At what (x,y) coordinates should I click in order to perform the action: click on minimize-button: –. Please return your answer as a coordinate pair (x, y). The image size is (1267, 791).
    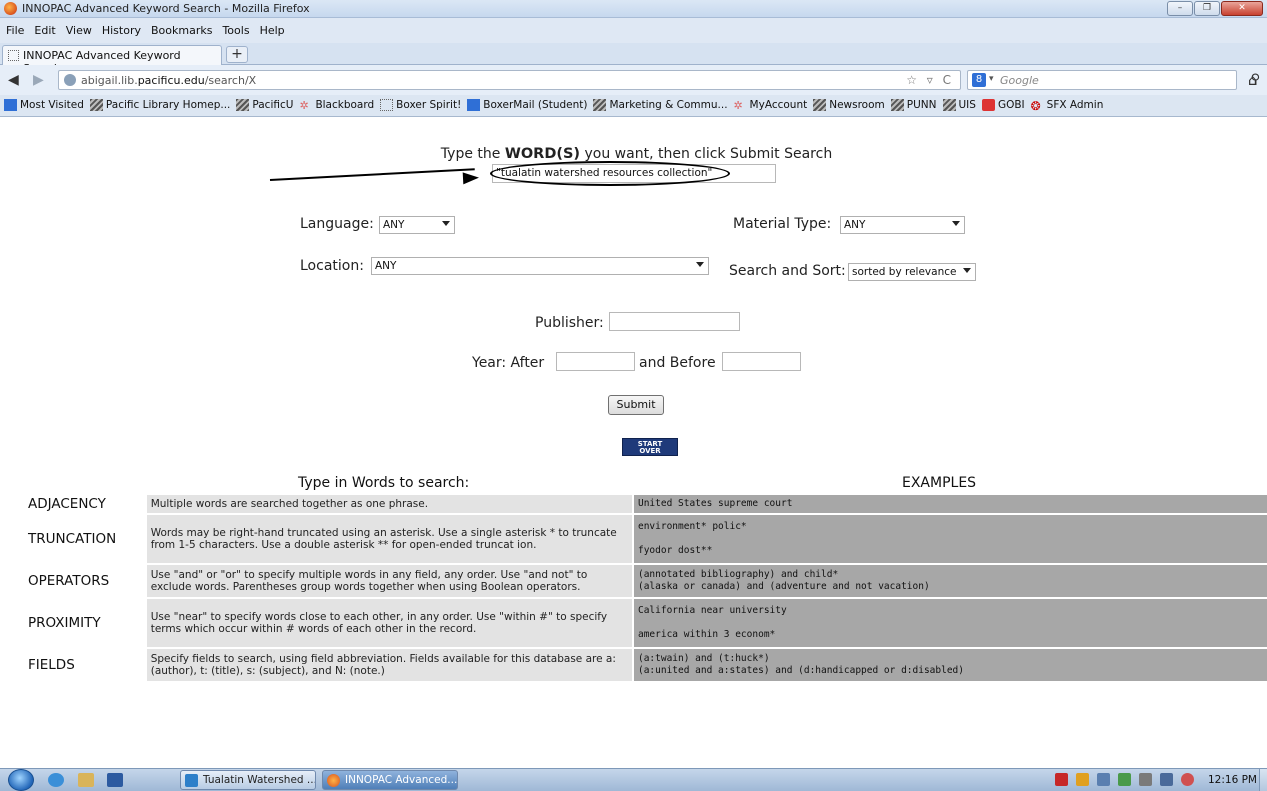
    Looking at the image, I should click on (1180, 8).